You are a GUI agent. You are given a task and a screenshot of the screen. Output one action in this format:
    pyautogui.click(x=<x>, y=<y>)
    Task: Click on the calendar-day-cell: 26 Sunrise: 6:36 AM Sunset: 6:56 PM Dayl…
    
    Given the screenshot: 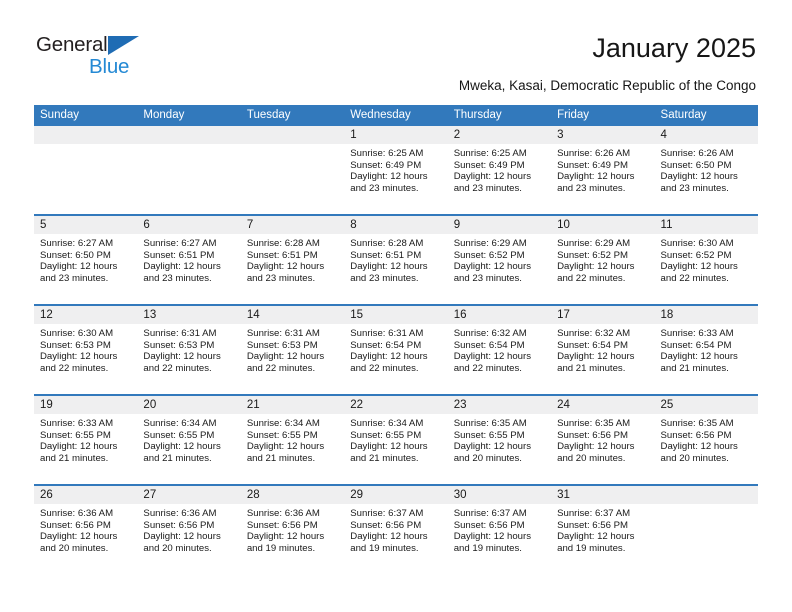 What is the action you would take?
    pyautogui.click(x=86, y=530)
    